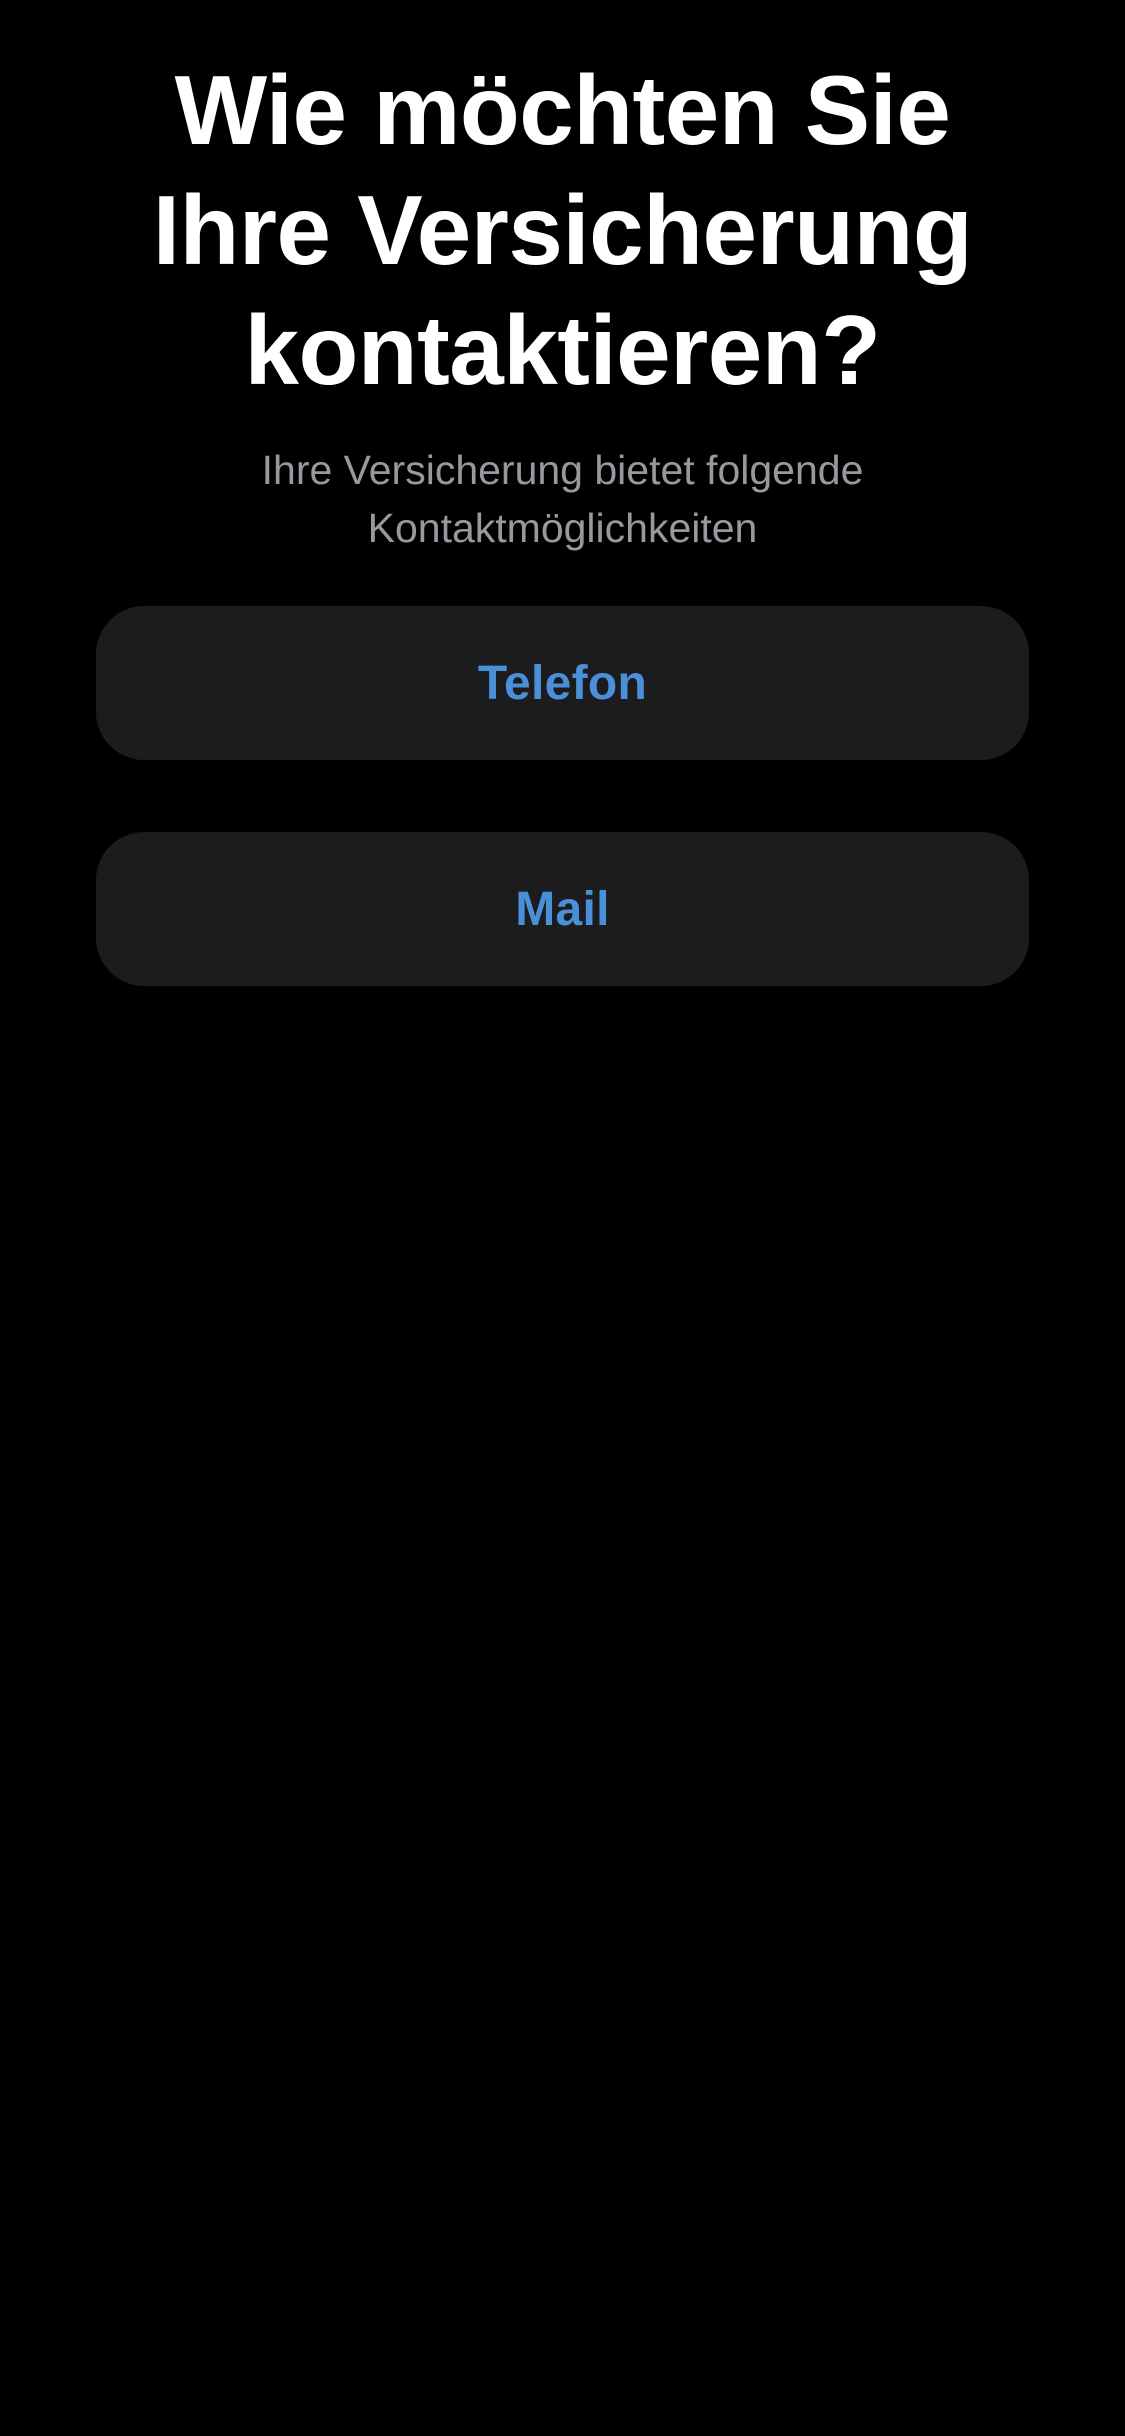  What do you see at coordinates (562, 528) in the screenshot?
I see `page-subtitle-line-2: Kontaktmöglichkeiten` at bounding box center [562, 528].